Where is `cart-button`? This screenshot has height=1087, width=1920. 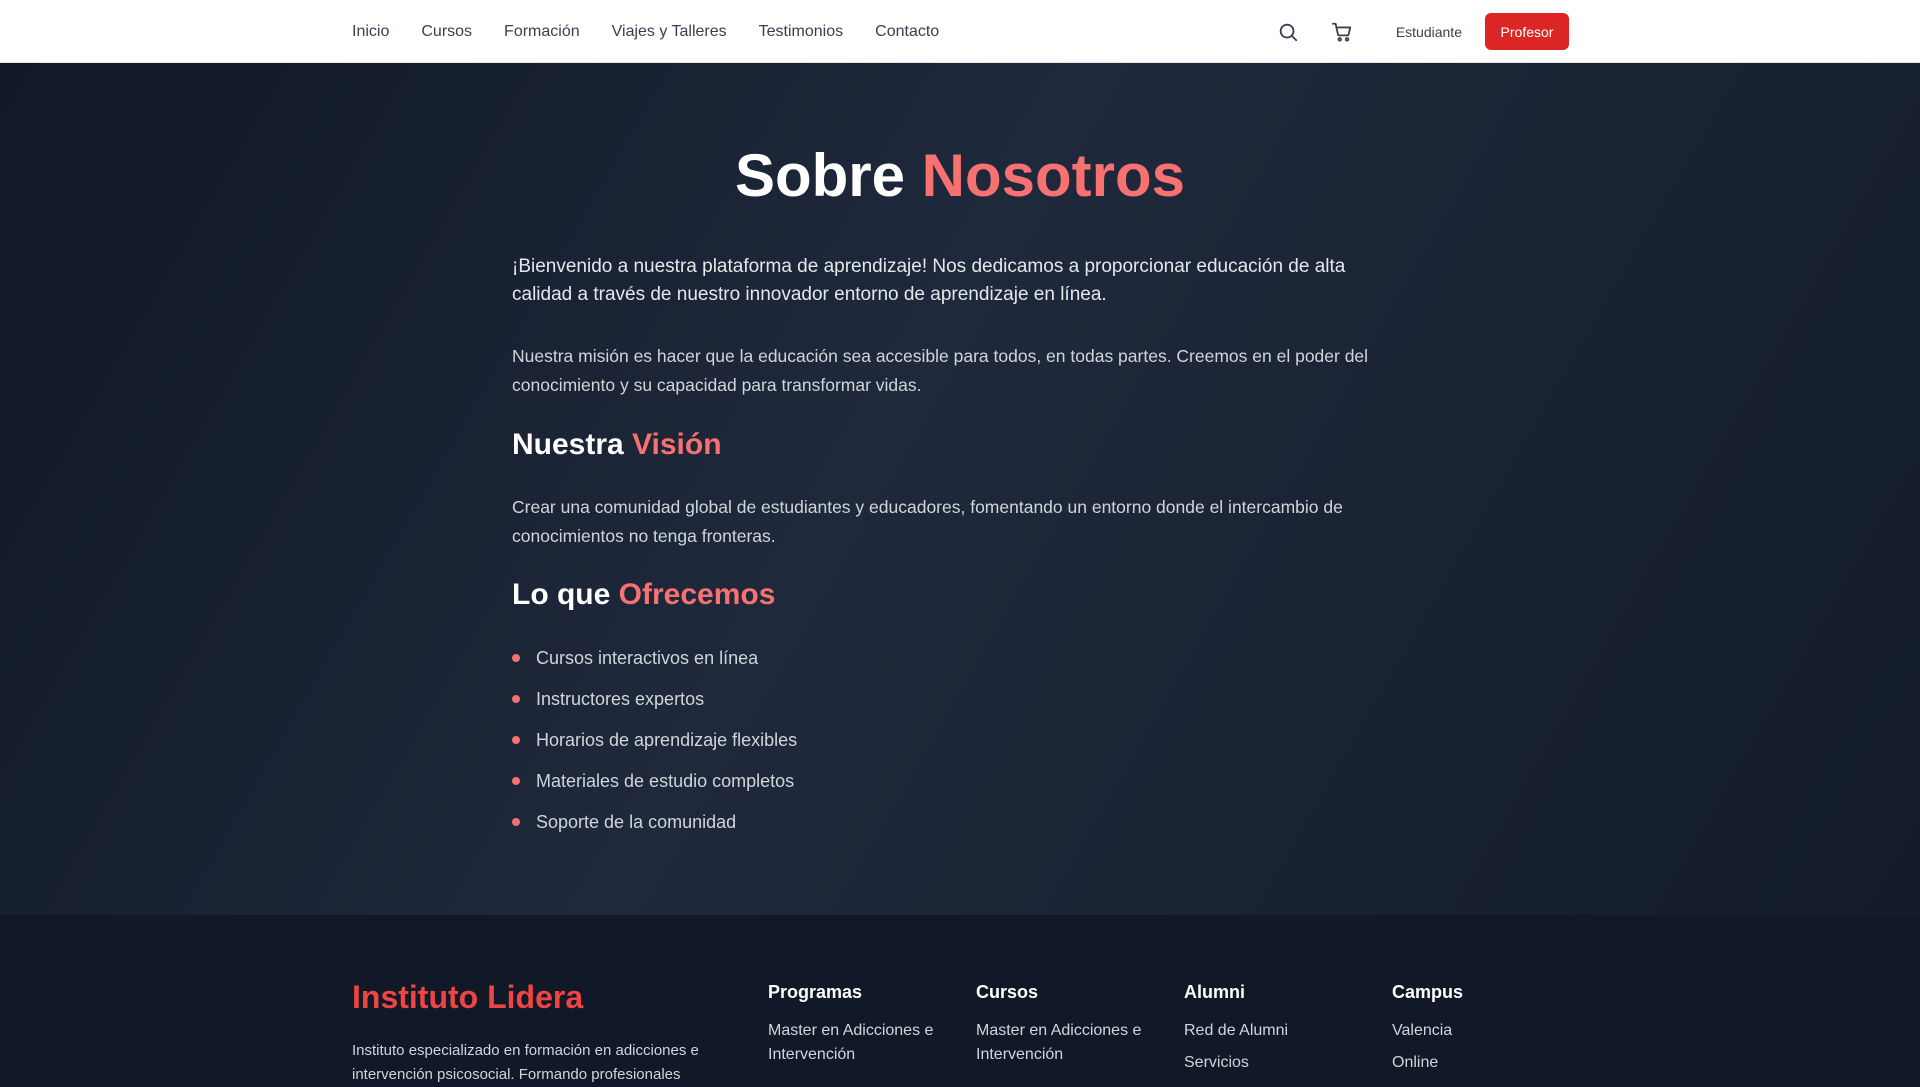 cart-button is located at coordinates (1342, 32).